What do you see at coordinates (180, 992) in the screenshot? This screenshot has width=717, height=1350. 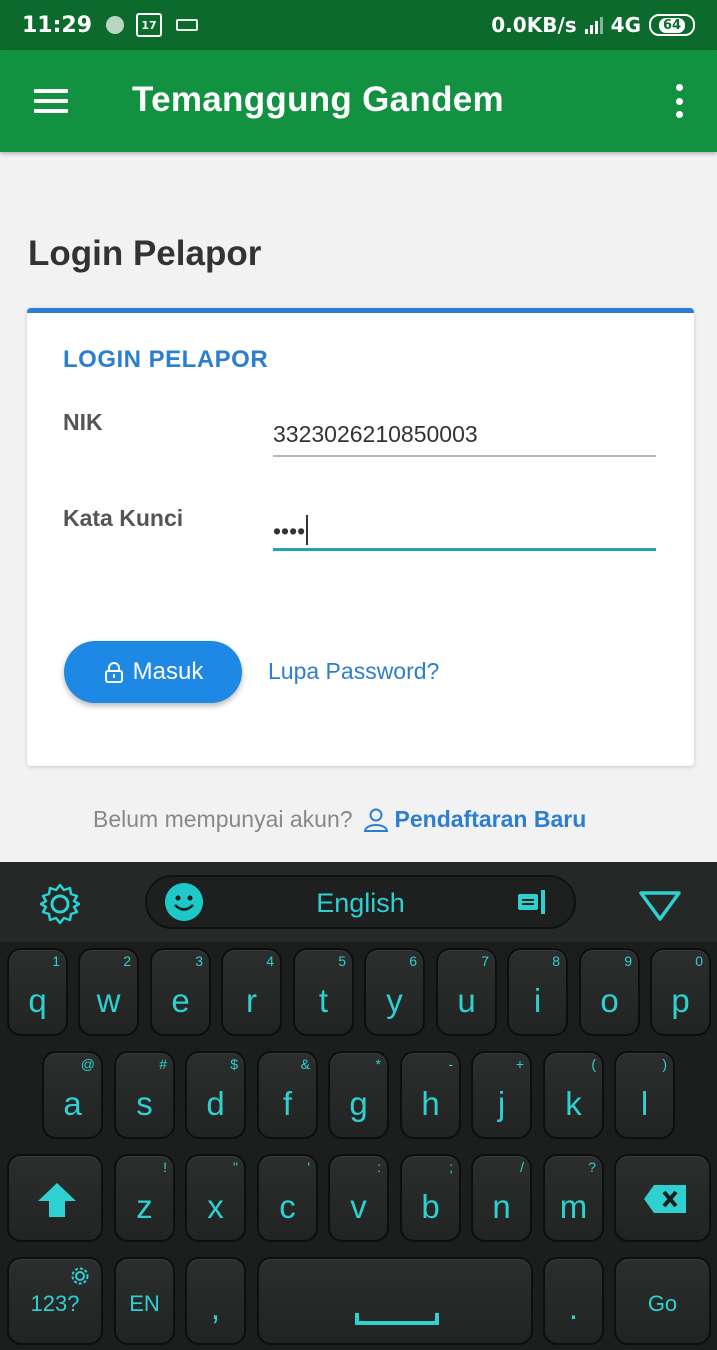 I see `key-e: 3e` at bounding box center [180, 992].